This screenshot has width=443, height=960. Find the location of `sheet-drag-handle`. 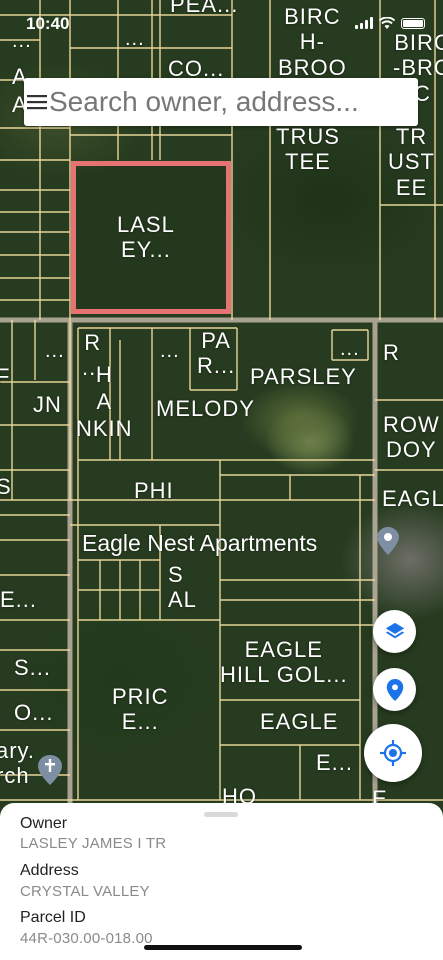

sheet-drag-handle is located at coordinates (221, 814).